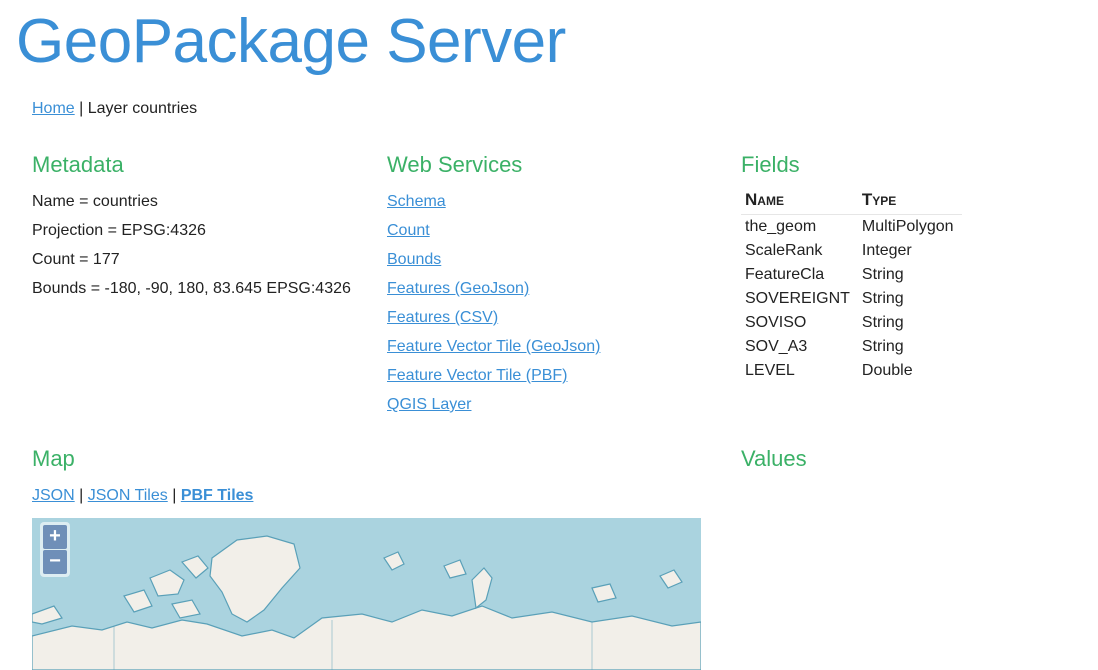  What do you see at coordinates (55, 537) in the screenshot?
I see `zoom-in-button: +` at bounding box center [55, 537].